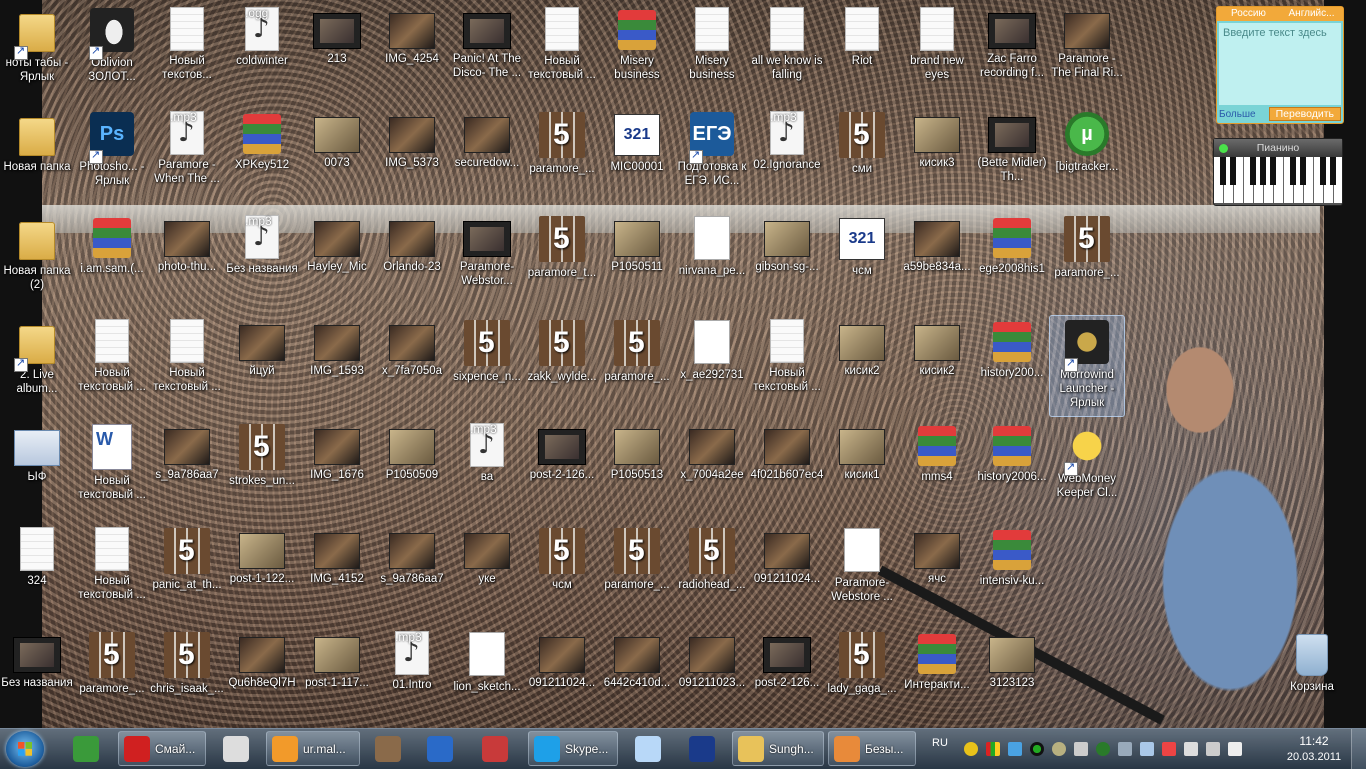 This screenshot has height=769, width=1366. What do you see at coordinates (1190, 749) in the screenshot?
I see `device-icon` at bounding box center [1190, 749].